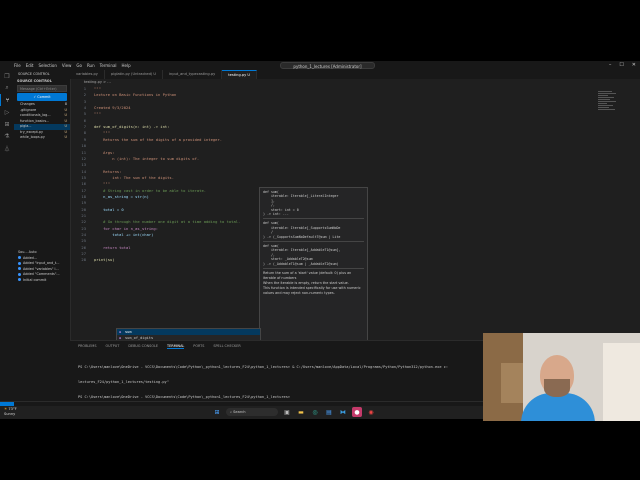 This screenshot has width=640, height=480. I want to click on line-number: 3, so click(84, 101).